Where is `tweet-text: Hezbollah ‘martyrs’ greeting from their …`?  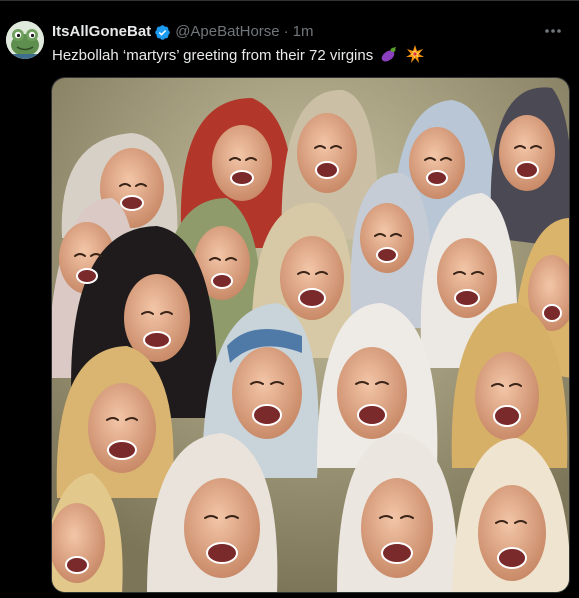 tweet-text: Hezbollah ‘martyrs’ greeting from their … is located at coordinates (238, 57).